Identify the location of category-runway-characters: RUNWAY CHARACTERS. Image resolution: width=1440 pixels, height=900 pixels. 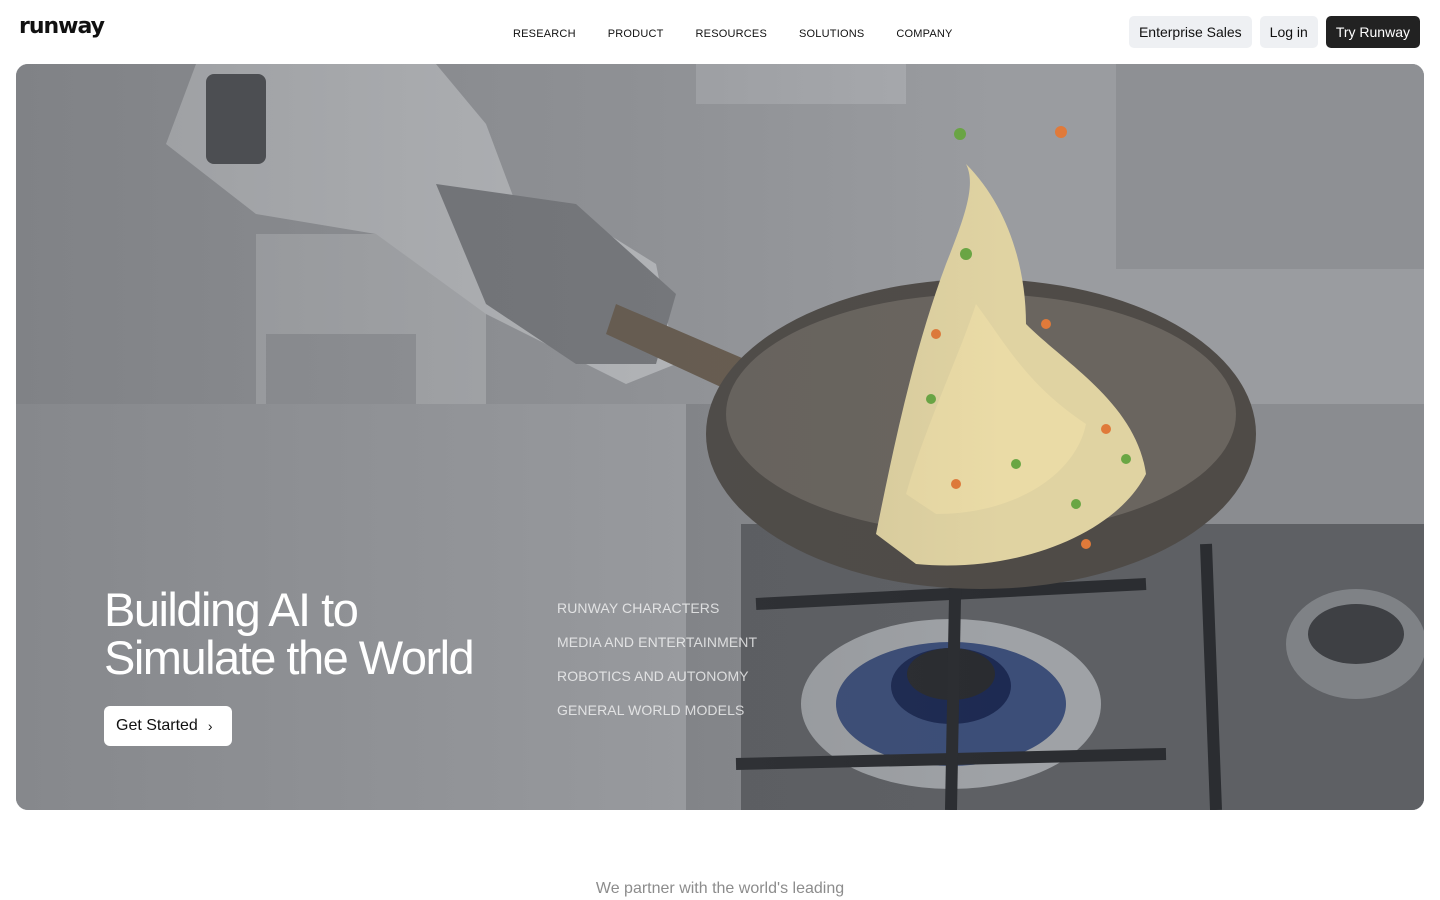
(657, 617).